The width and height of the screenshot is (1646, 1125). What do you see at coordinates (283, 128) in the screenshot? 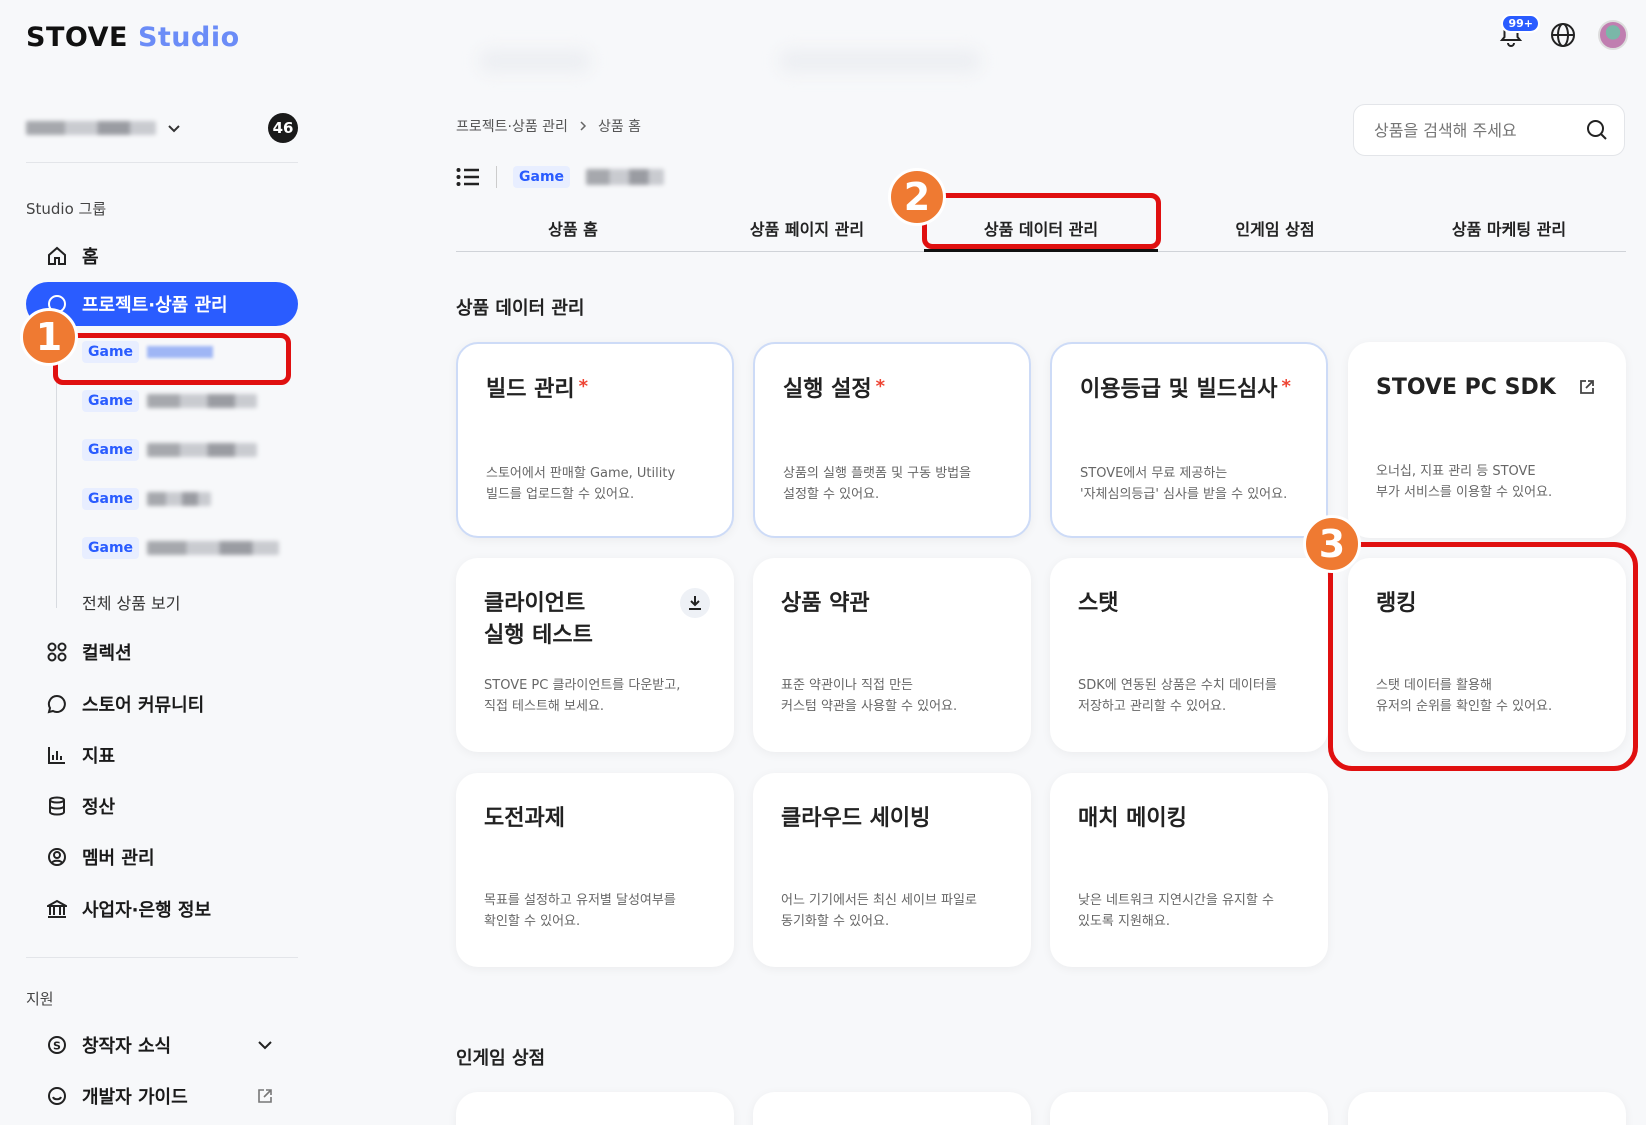
I see `team-count-badge: 46` at bounding box center [283, 128].